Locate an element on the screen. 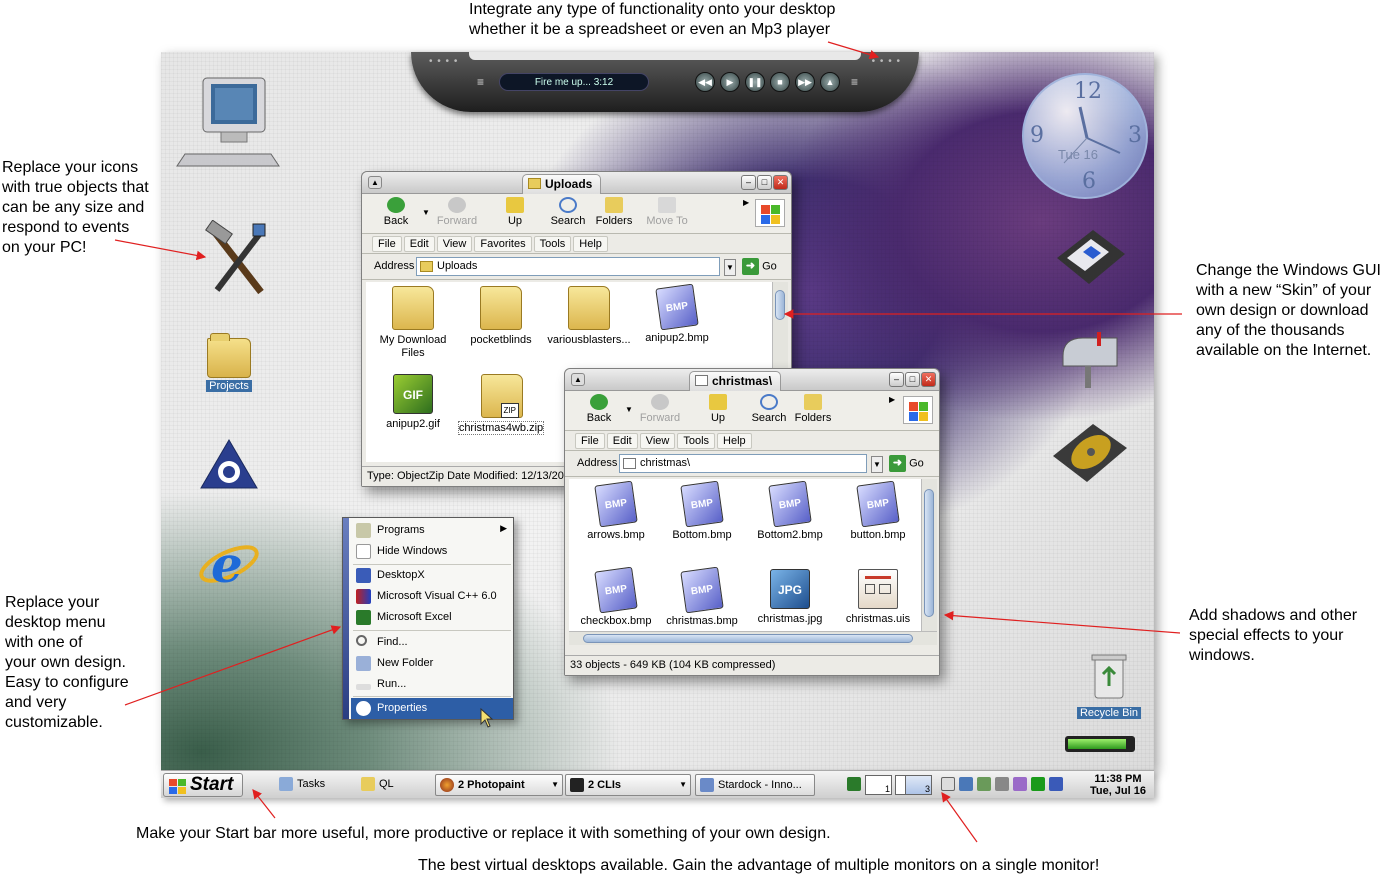 This screenshot has height=876, width=1400. next-icon: ▶▶ is located at coordinates (805, 82).